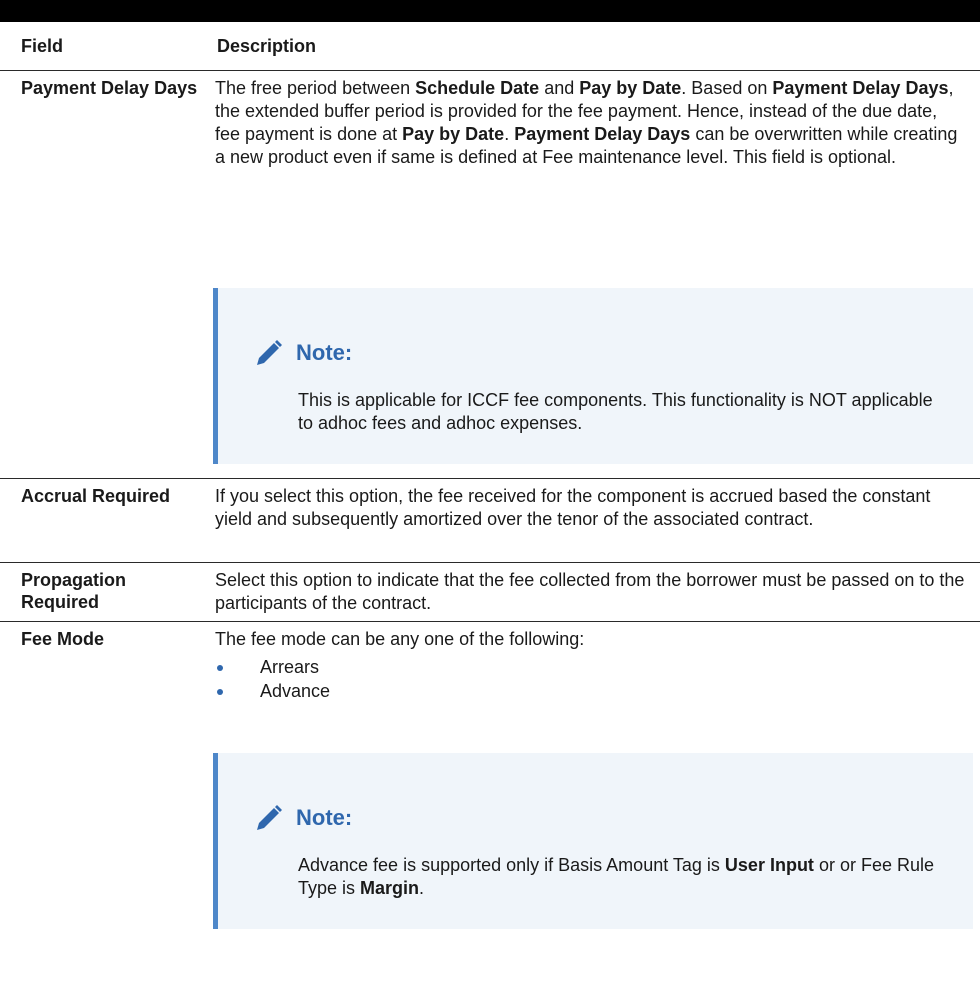  Describe the element at coordinates (42, 46) in the screenshot. I see `header-field: Field` at that location.